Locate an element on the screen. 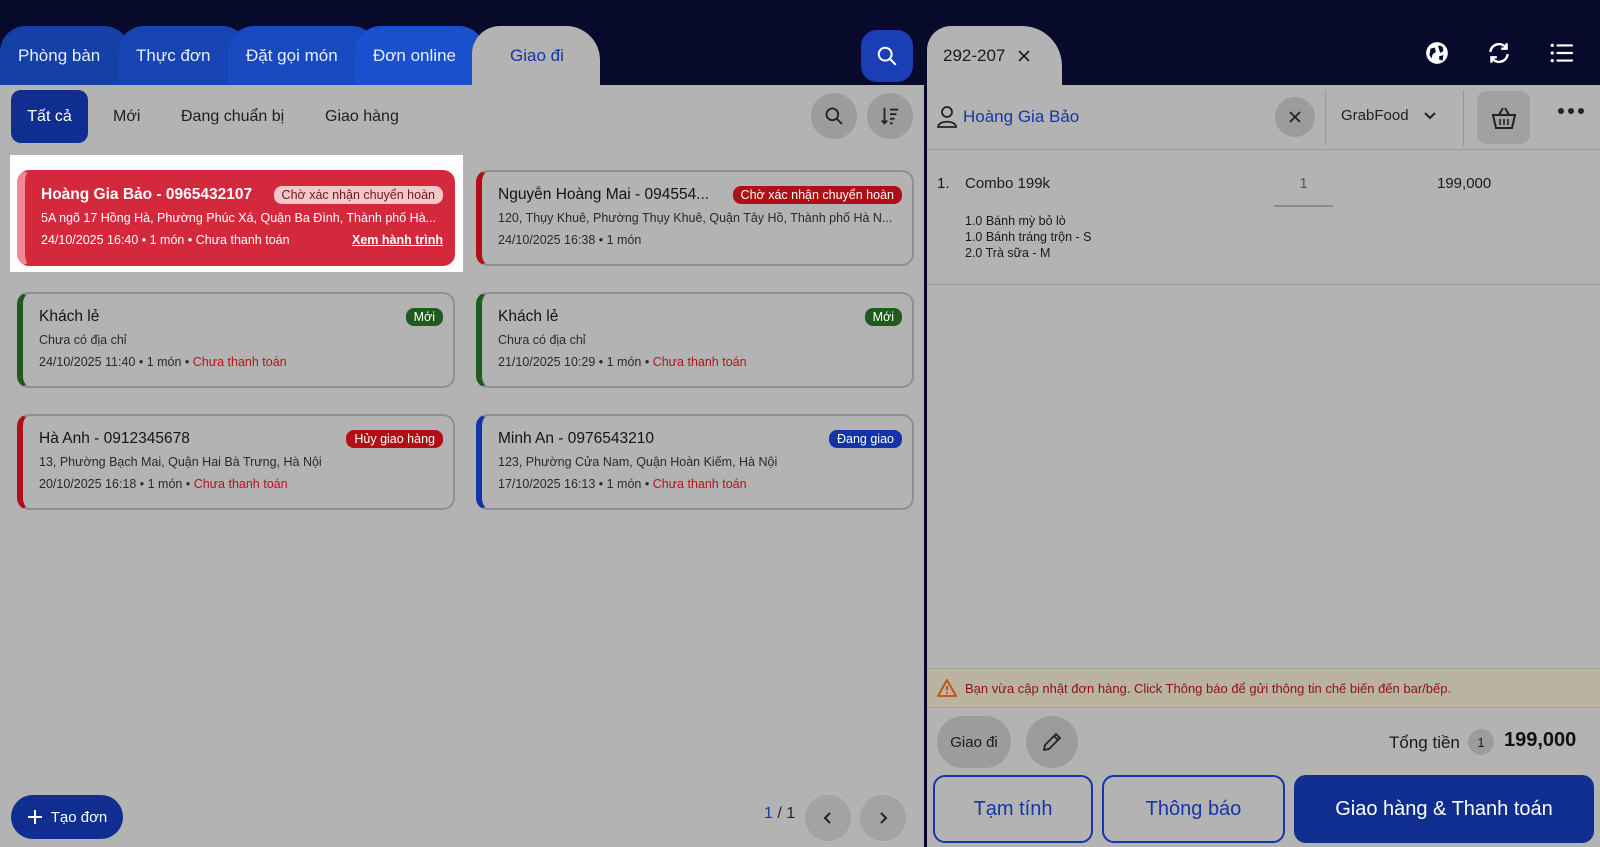  tab-don-online: Đơn online is located at coordinates (420, 55).